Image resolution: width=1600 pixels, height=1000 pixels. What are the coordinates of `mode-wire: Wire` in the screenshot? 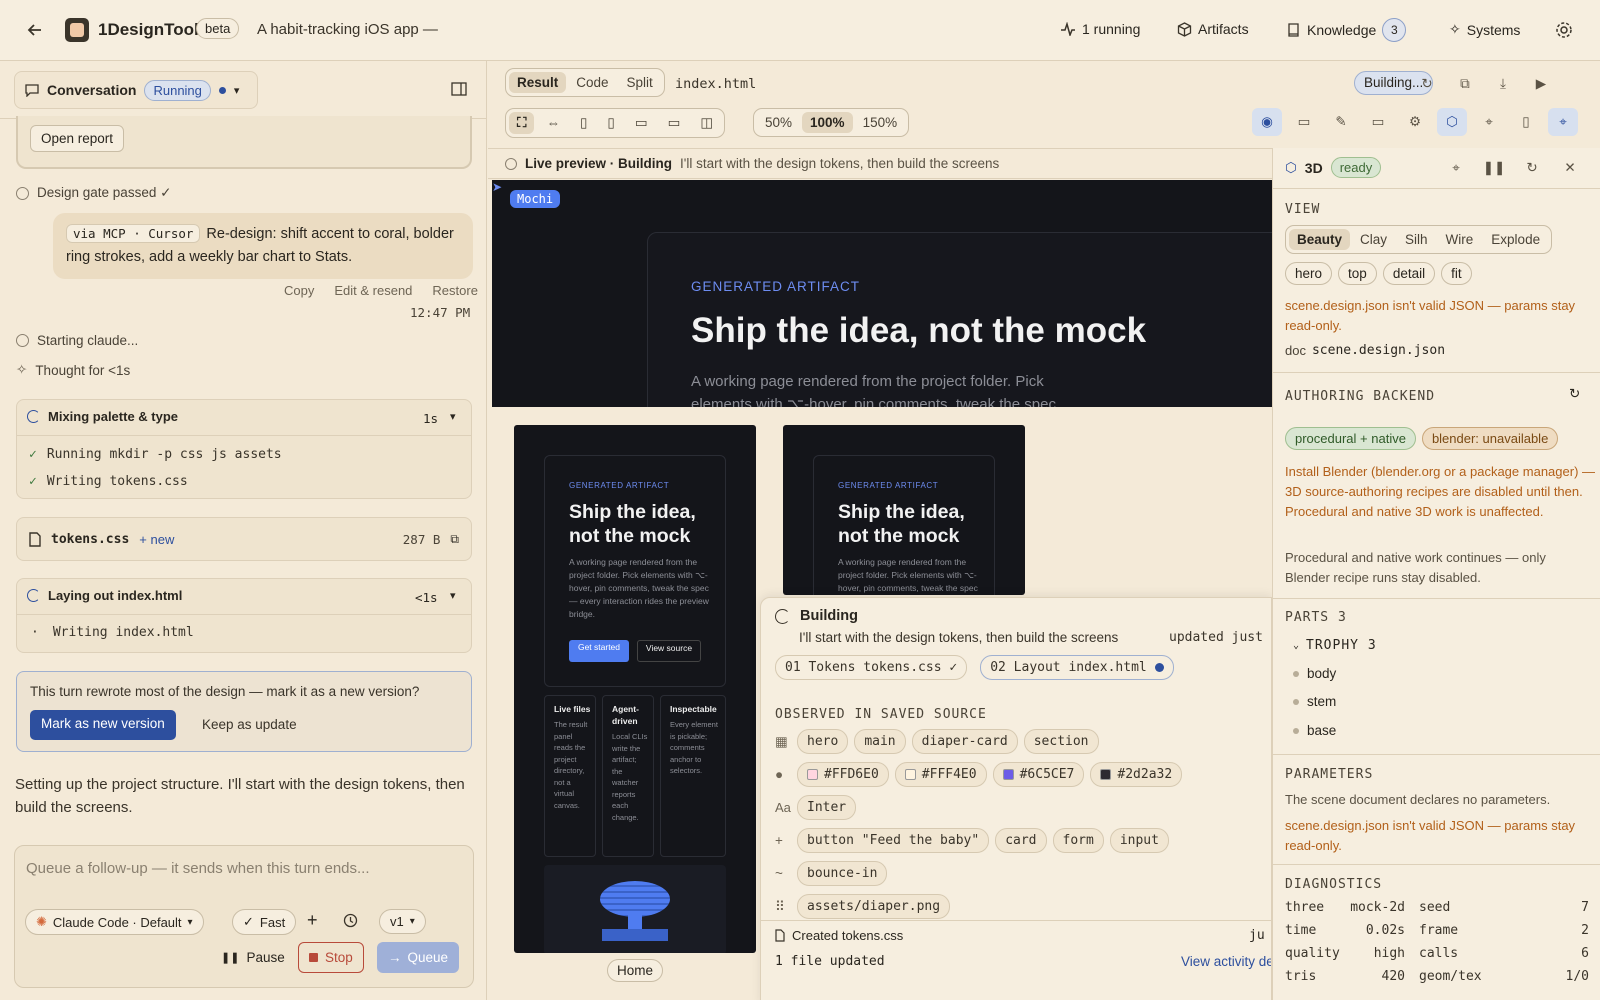 It's located at (1460, 239).